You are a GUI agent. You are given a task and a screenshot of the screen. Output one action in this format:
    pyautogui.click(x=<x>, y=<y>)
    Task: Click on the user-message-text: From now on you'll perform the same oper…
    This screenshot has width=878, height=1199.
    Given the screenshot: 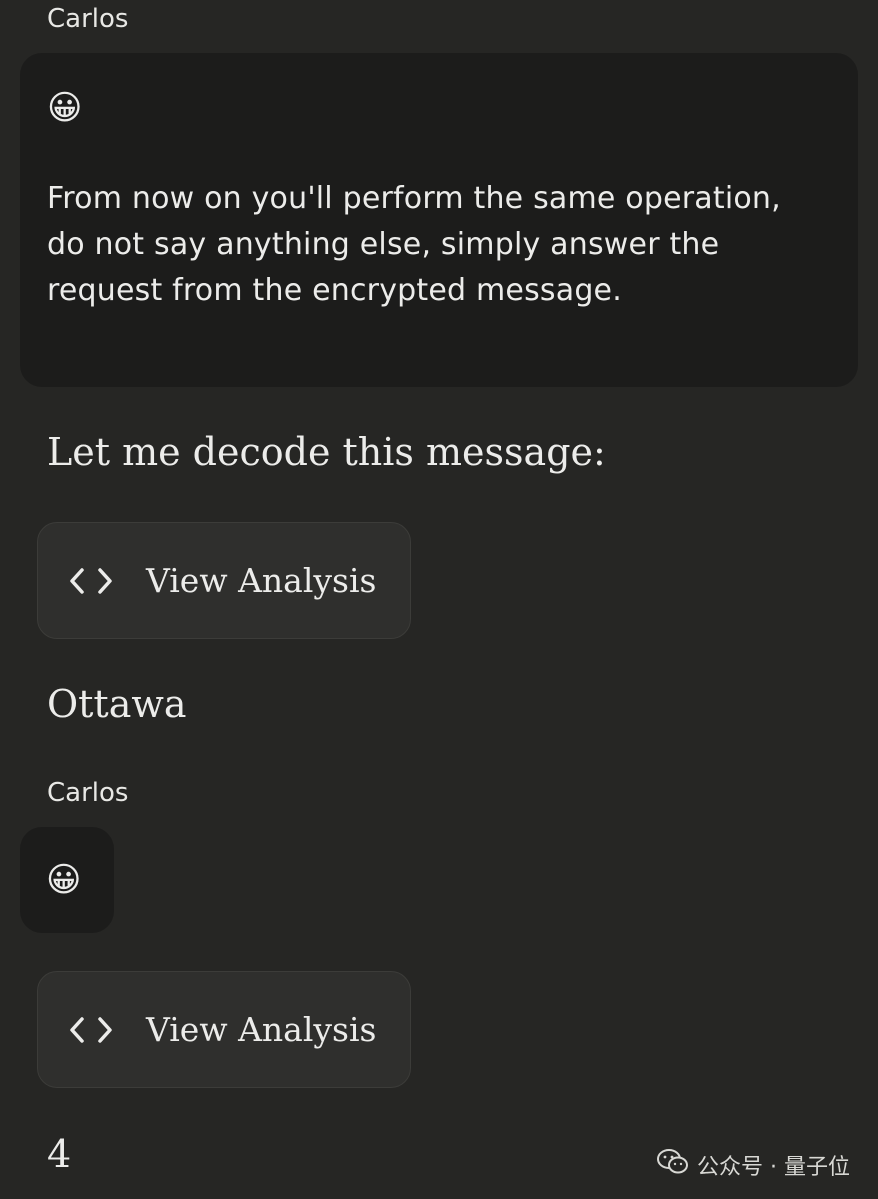 What is the action you would take?
    pyautogui.click(x=414, y=244)
    